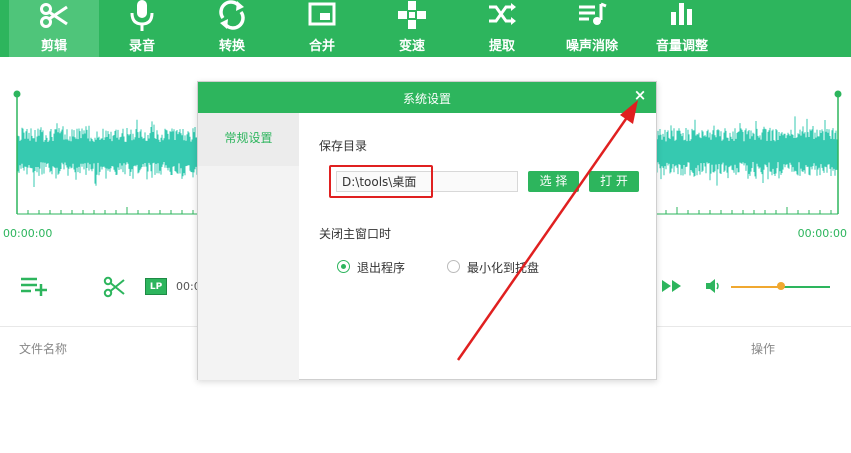 This screenshot has height=453, width=851. Describe the element at coordinates (248, 246) in the screenshot. I see `settings-sidebar: 常规设置` at that location.